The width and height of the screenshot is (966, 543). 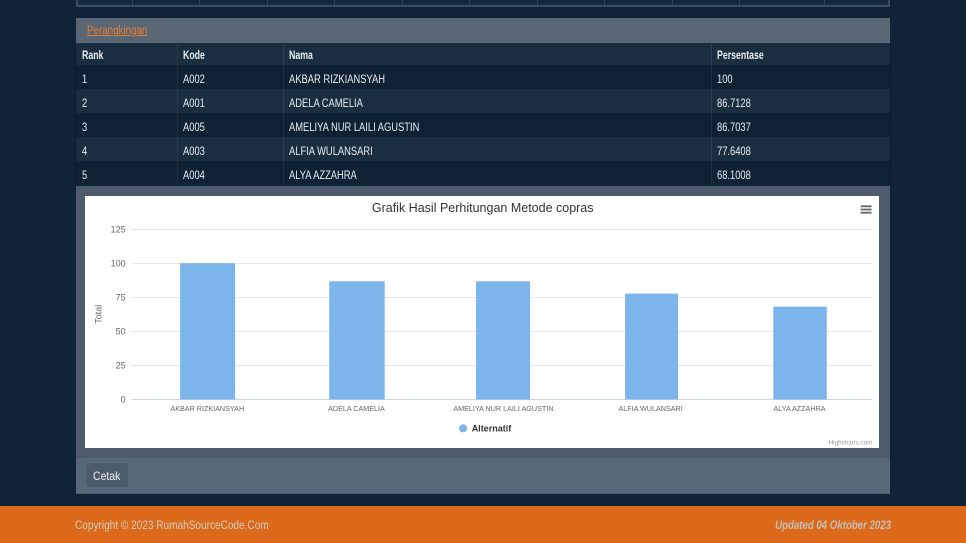 I want to click on svg-text: 0, so click(x=123, y=400).